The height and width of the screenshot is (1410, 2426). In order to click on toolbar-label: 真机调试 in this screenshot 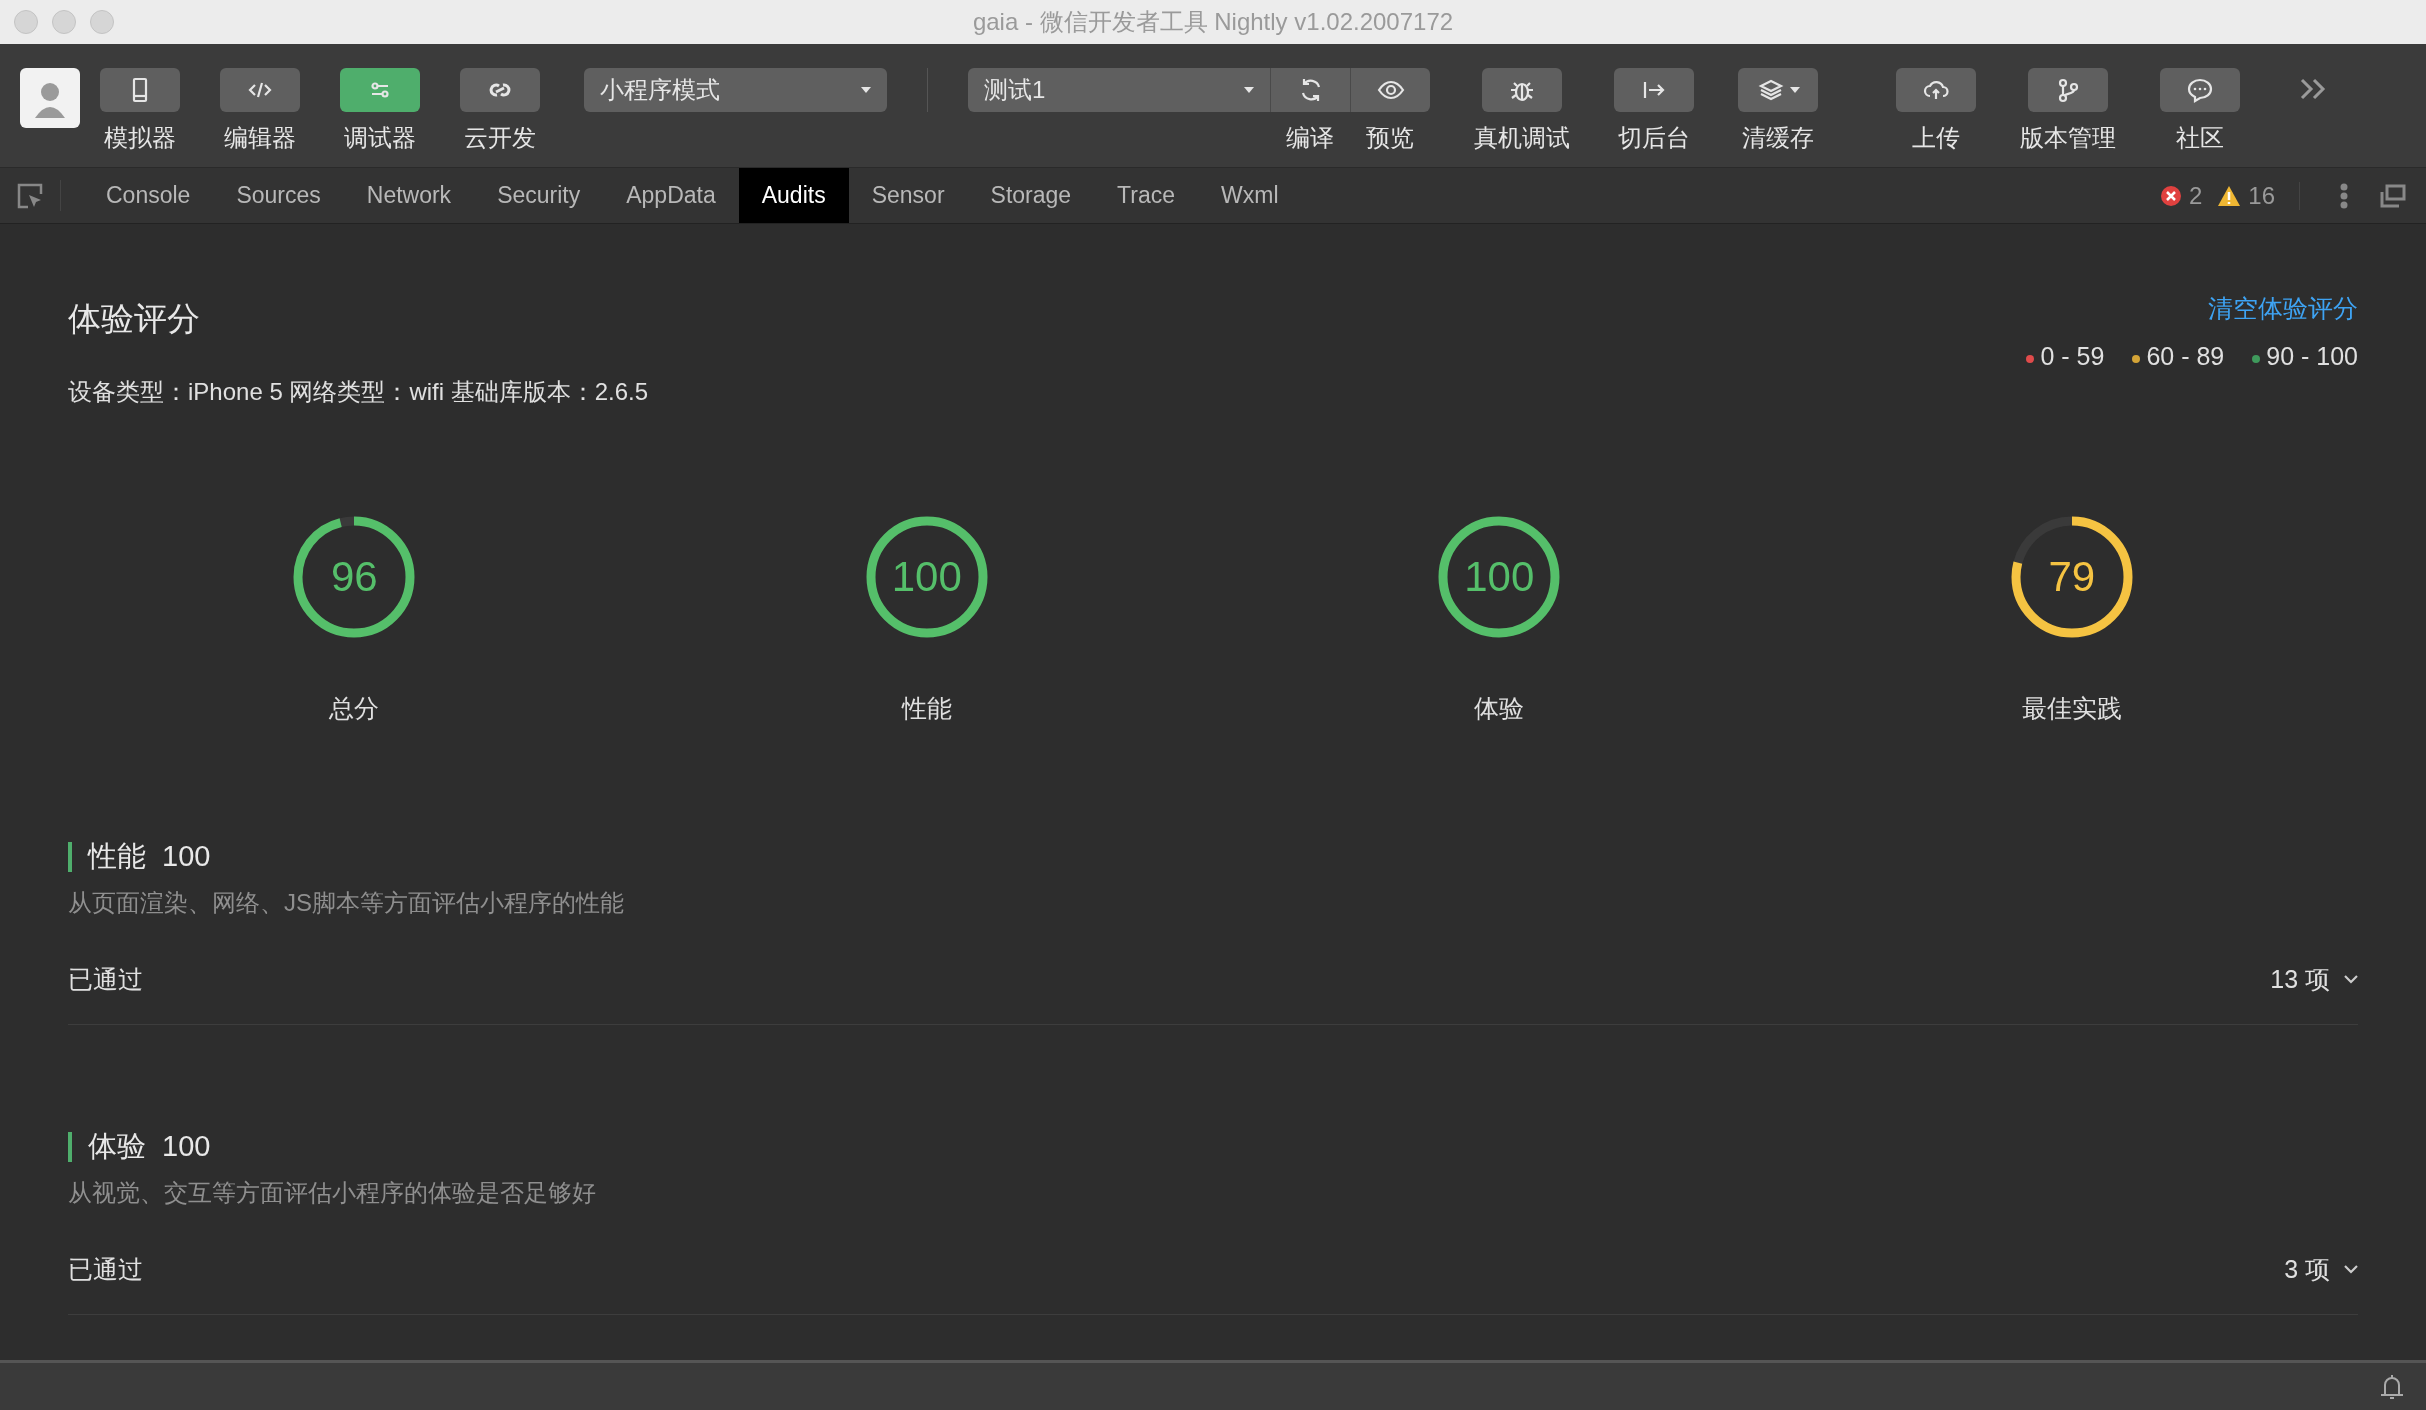, I will do `click(1522, 138)`.